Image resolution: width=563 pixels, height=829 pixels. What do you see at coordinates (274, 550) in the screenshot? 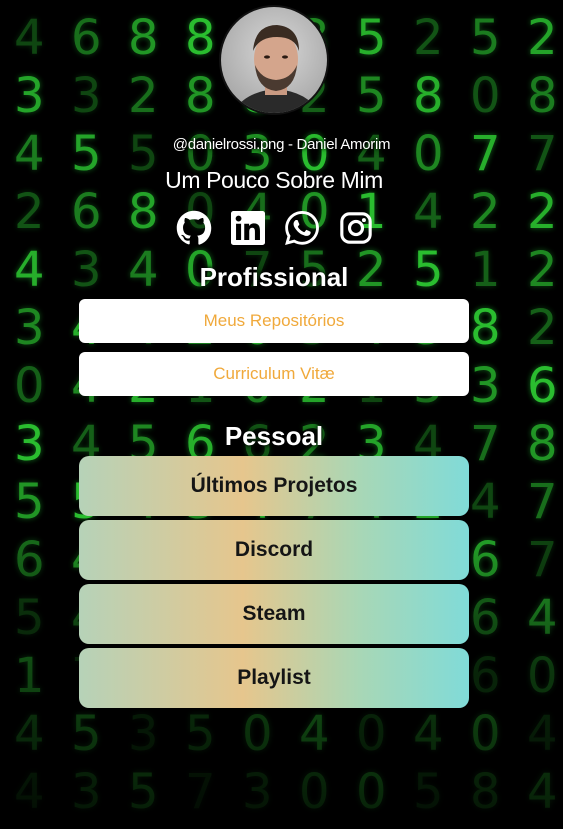
I see `discord-button: Discord` at bounding box center [274, 550].